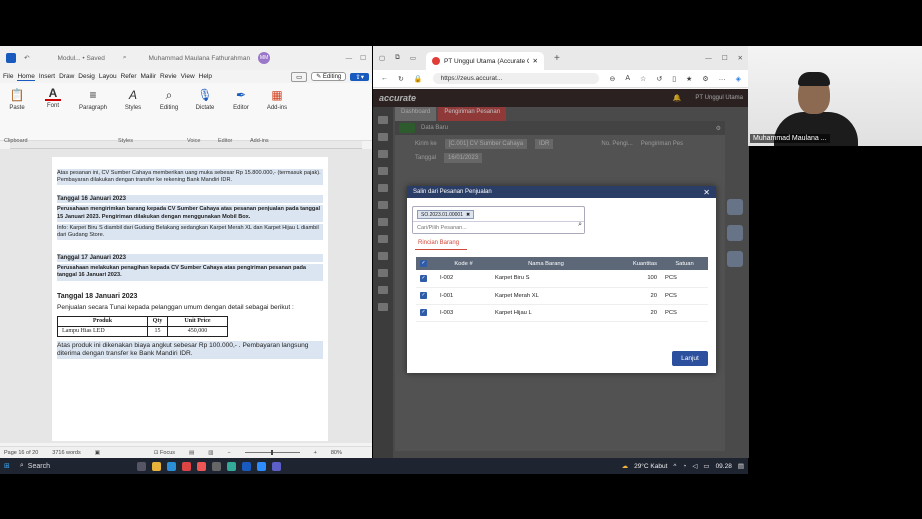 This screenshot has height=519, width=922. I want to click on tab-design: Desig, so click(86, 76).